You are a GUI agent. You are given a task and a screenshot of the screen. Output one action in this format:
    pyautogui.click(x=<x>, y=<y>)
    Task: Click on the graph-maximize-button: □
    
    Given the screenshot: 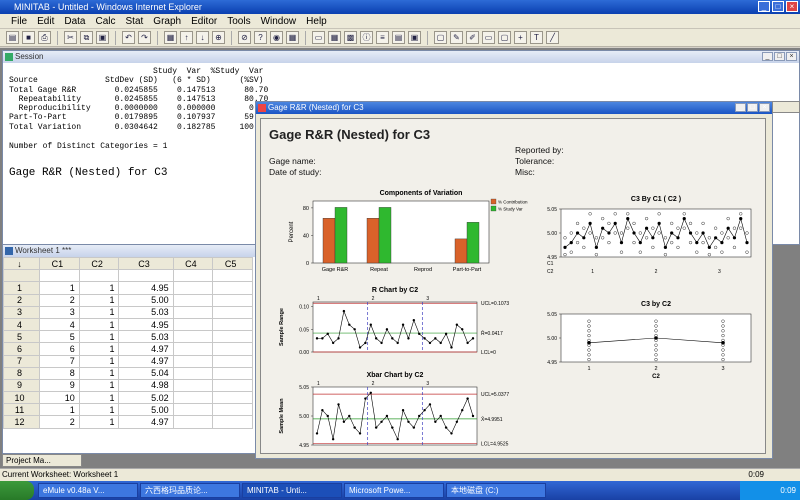 What is the action you would take?
    pyautogui.click(x=752, y=107)
    